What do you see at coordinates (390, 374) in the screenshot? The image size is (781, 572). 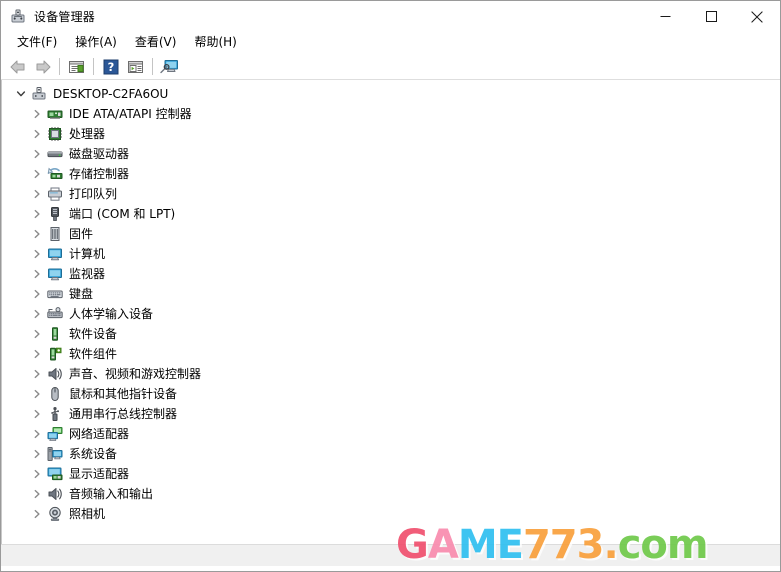 I see `tree-row-sound-video-game: 声音、视频和游戏控制器` at bounding box center [390, 374].